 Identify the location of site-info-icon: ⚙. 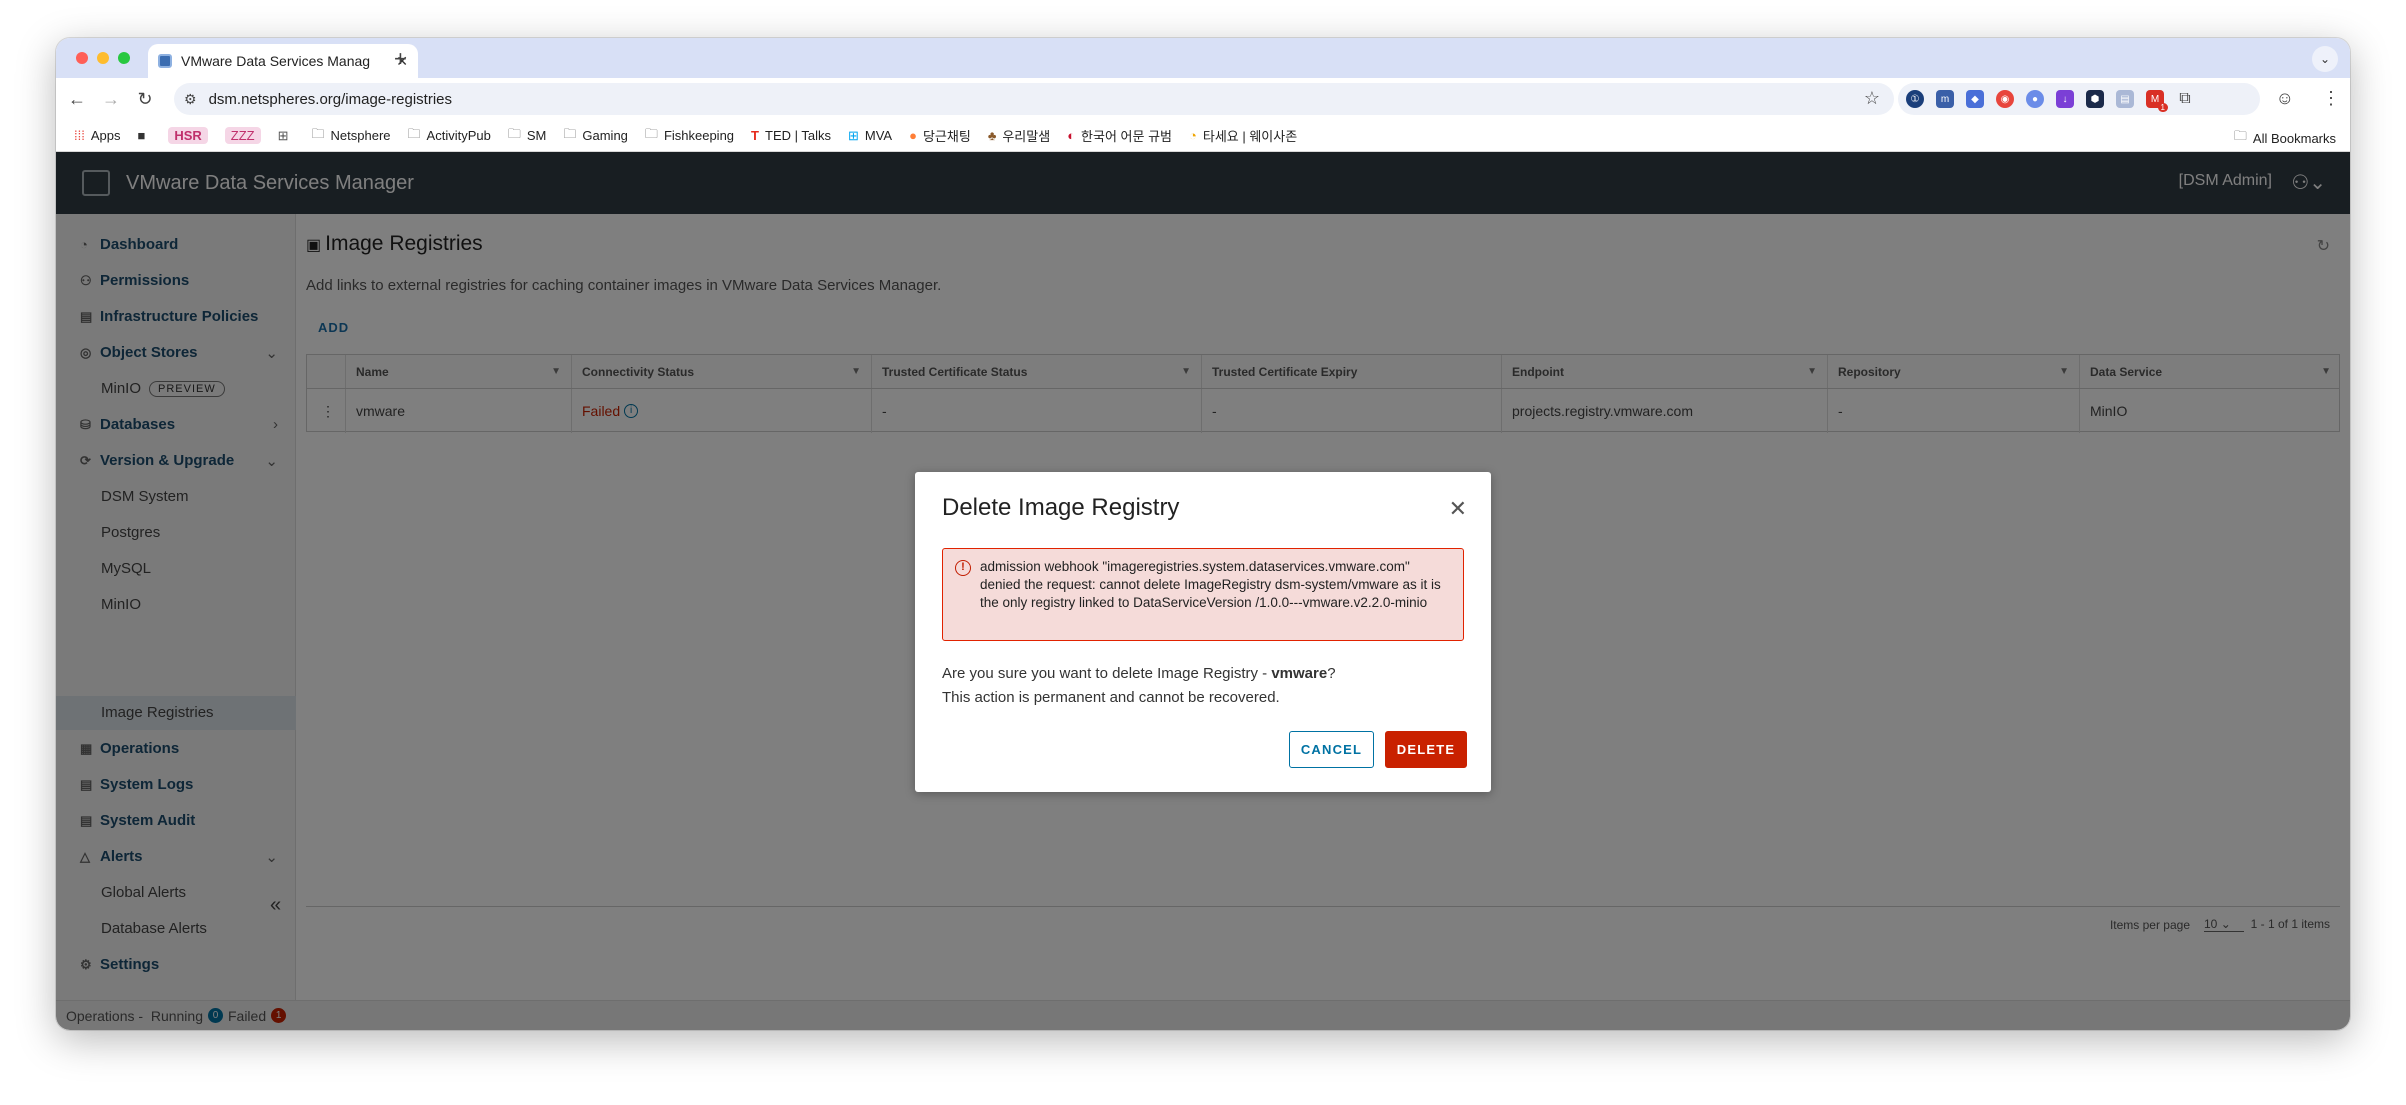
(190, 99).